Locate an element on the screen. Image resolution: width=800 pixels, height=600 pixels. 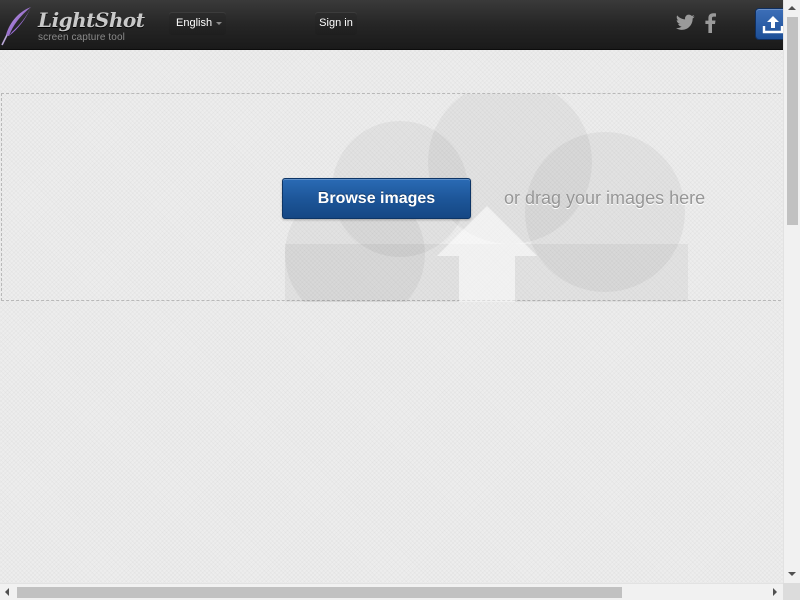
horizontal-scrollbar is located at coordinates (391, 591).